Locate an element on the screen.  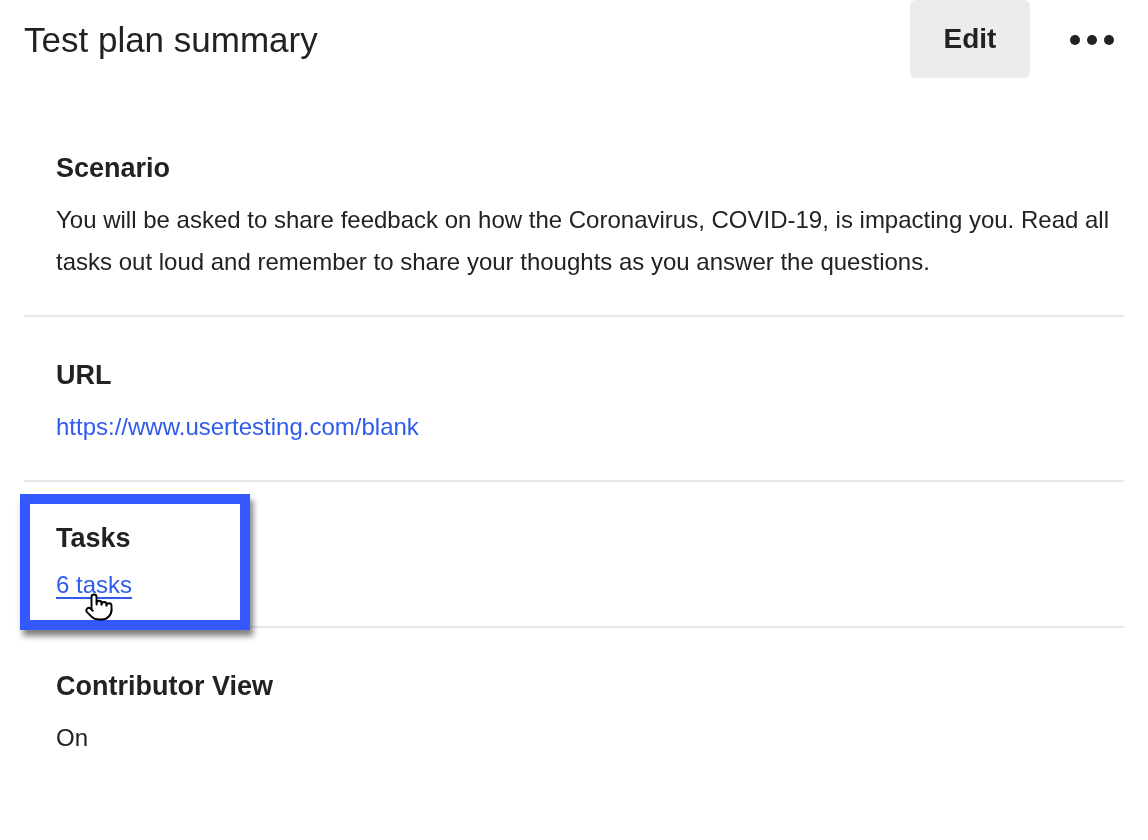
link: https://www.usertesting.com/blank is located at coordinates (237, 426).